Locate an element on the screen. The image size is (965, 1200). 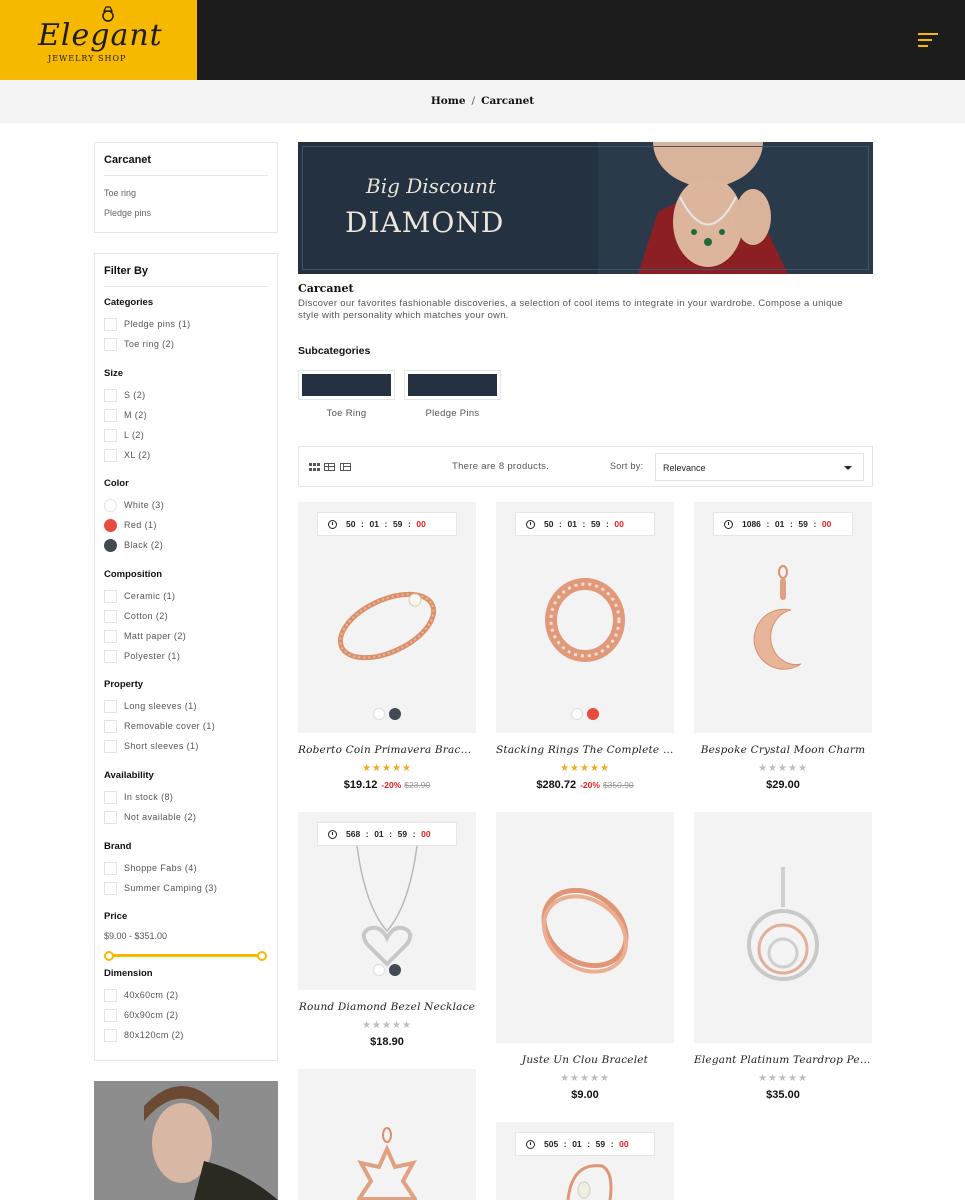
filter-option: 40x60cm (2) is located at coordinates (141, 995).